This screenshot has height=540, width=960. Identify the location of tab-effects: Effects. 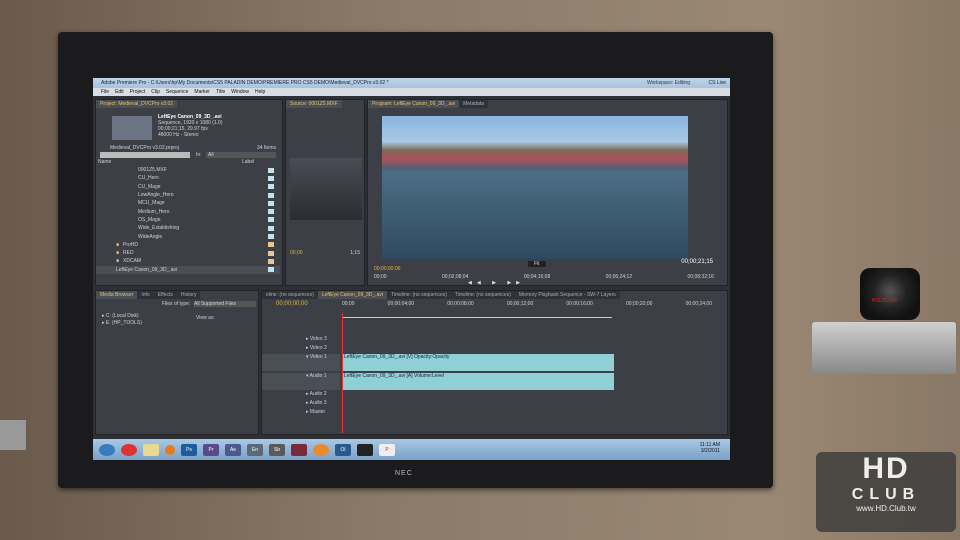
(165, 295).